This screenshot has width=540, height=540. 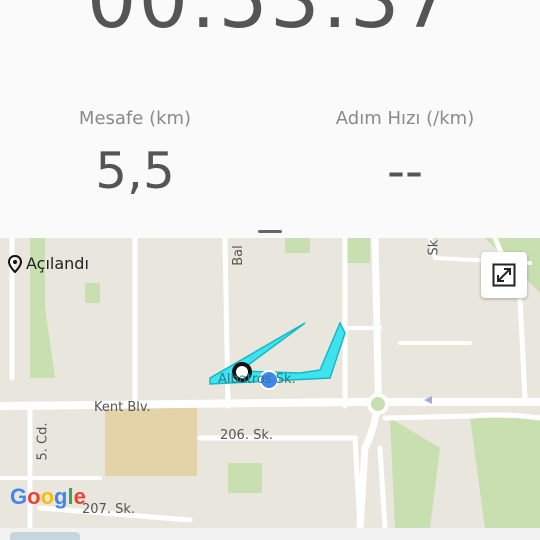 I want to click on start-location-text: Açılandı, so click(x=57, y=263).